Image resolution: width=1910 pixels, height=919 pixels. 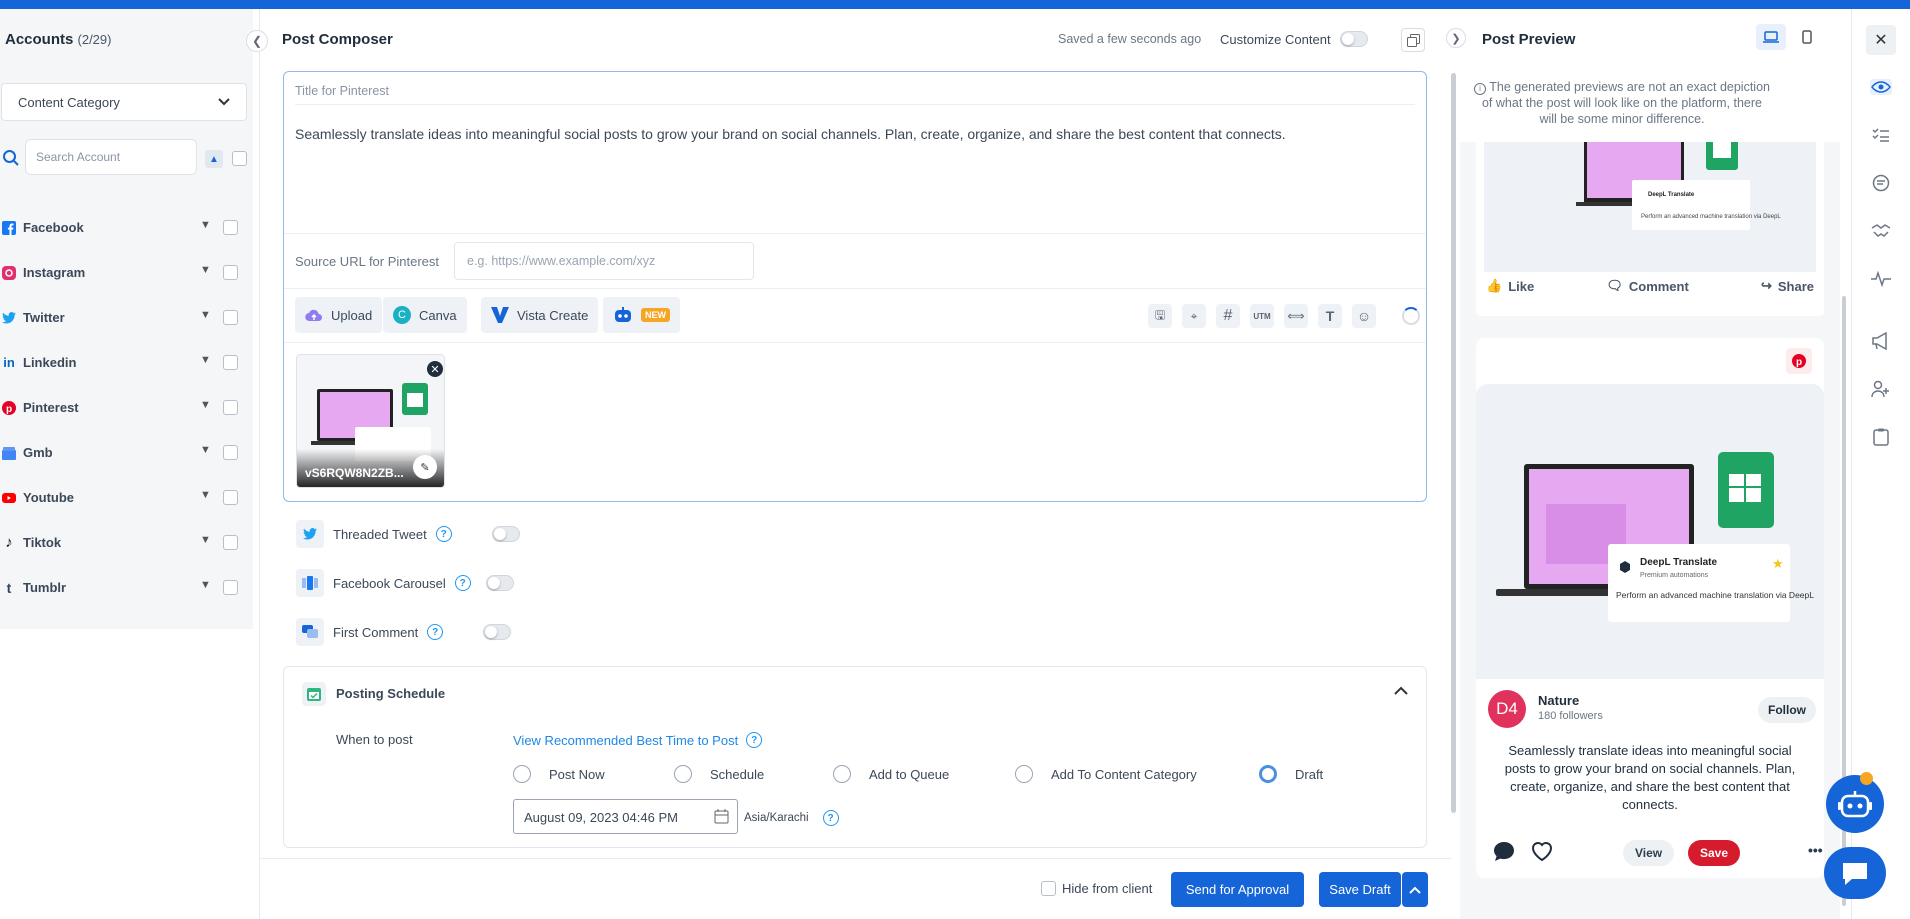 What do you see at coordinates (1360, 889) in the screenshot?
I see `save-draft-button: Save Draft` at bounding box center [1360, 889].